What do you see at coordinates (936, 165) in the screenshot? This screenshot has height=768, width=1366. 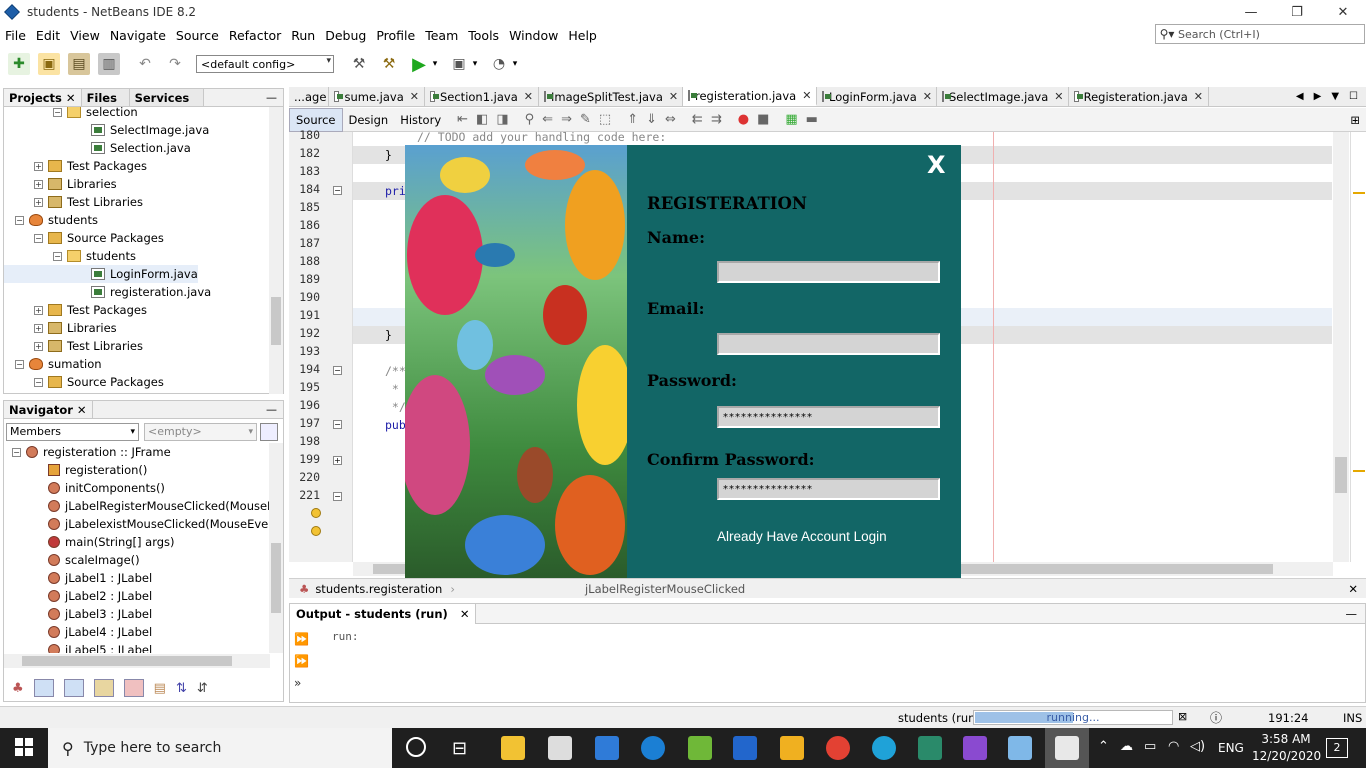 I see `close-form-button: X` at bounding box center [936, 165].